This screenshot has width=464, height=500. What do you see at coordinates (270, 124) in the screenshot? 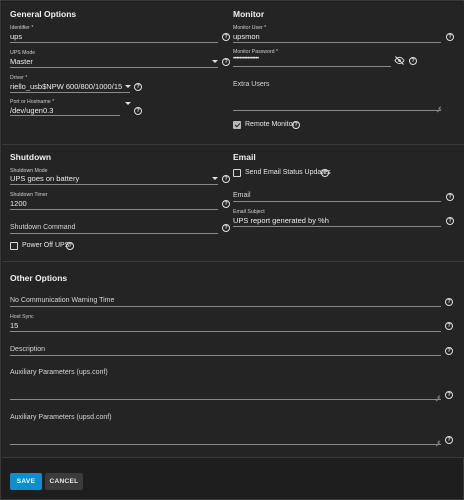
I see `remote-monitor-label: Remote Monitor` at bounding box center [270, 124].